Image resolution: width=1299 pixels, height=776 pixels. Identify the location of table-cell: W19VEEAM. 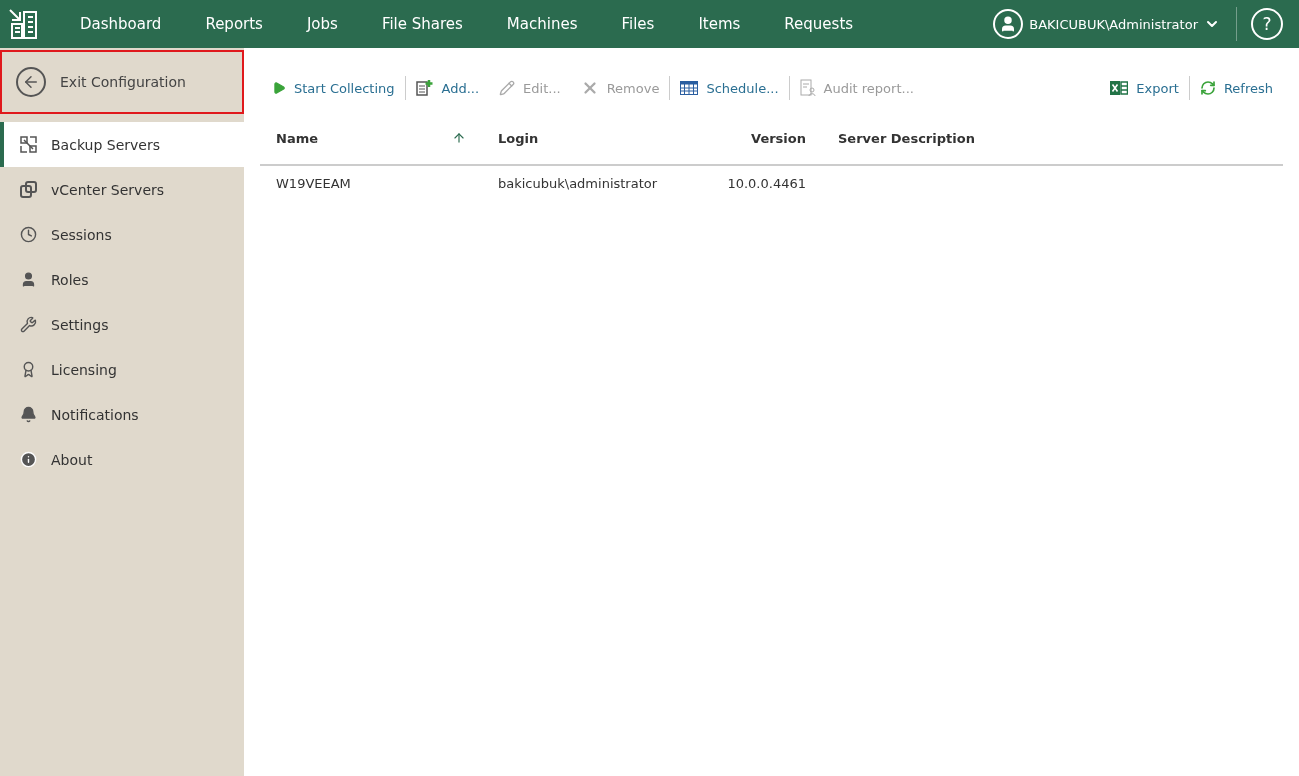
(371, 182).